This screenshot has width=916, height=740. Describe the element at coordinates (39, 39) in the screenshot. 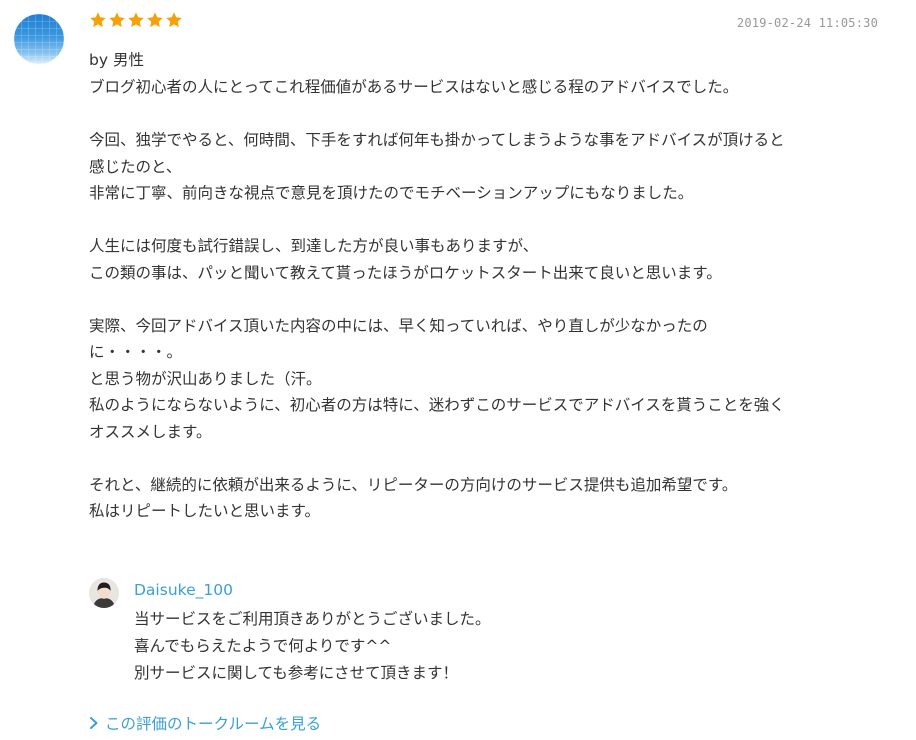

I see `reviewer-avatar` at that location.